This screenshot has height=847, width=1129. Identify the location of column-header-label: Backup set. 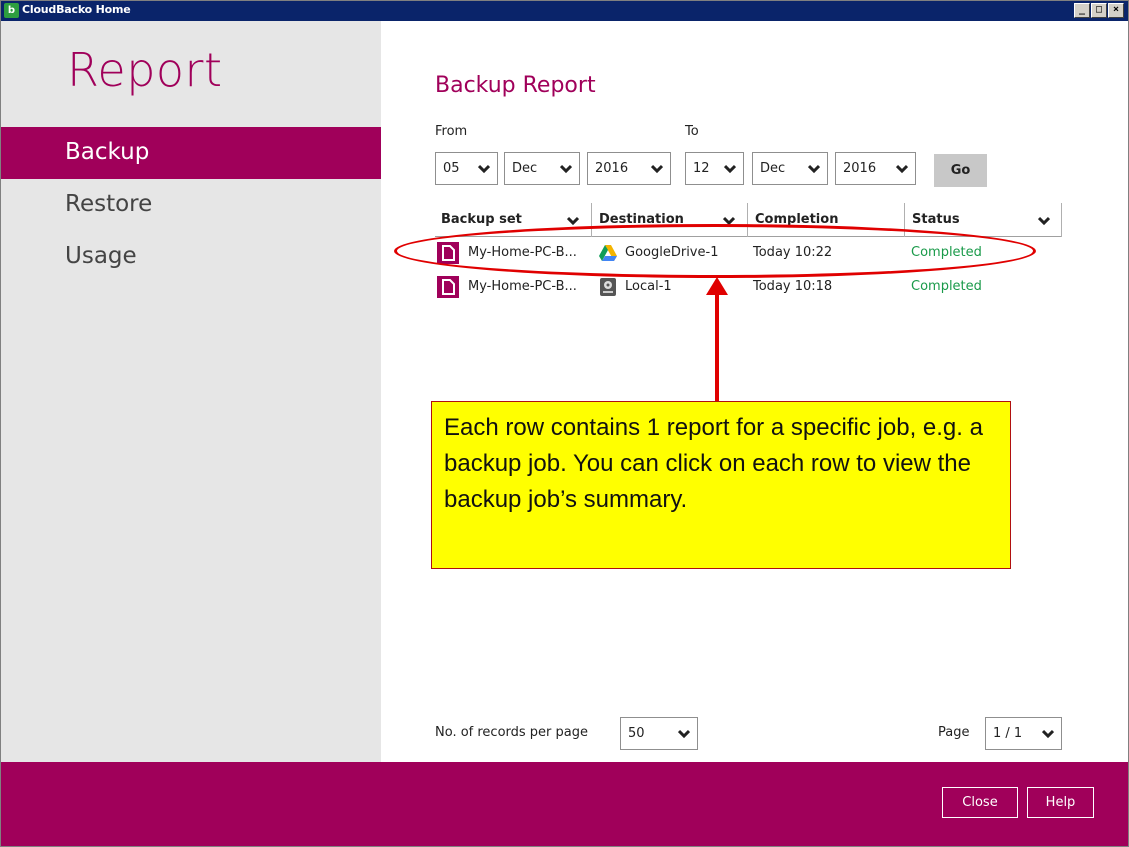
(481, 219).